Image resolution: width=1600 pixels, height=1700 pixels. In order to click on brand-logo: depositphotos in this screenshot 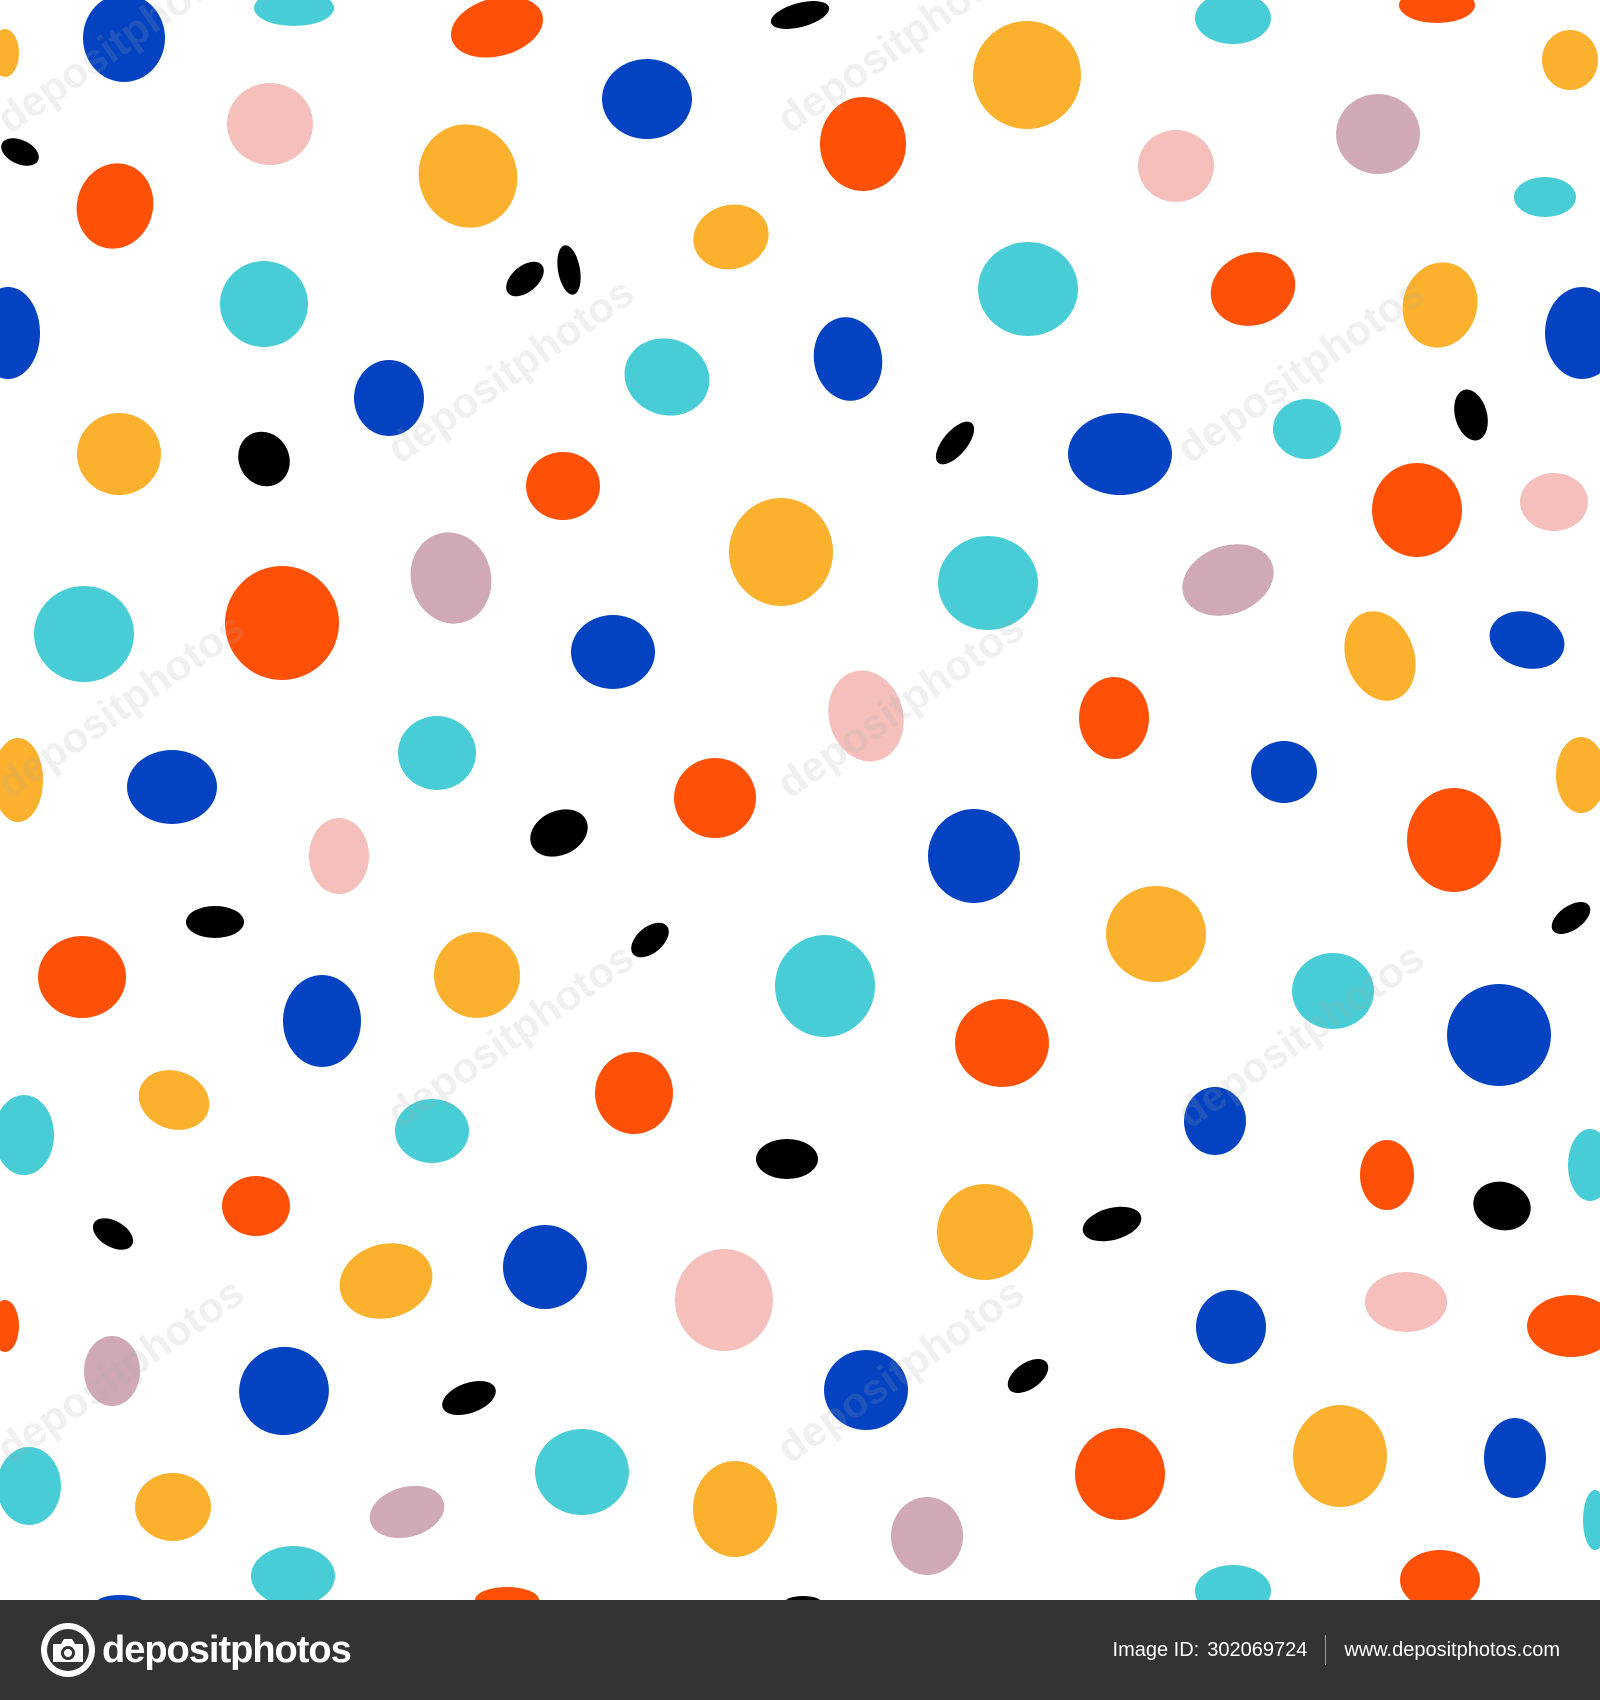, I will do `click(196, 1650)`.